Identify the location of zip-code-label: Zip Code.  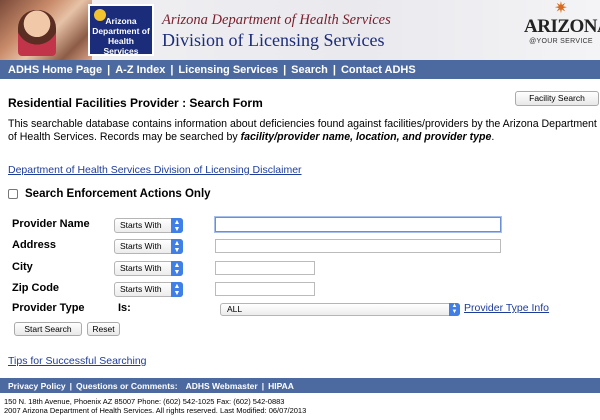
(36, 288).